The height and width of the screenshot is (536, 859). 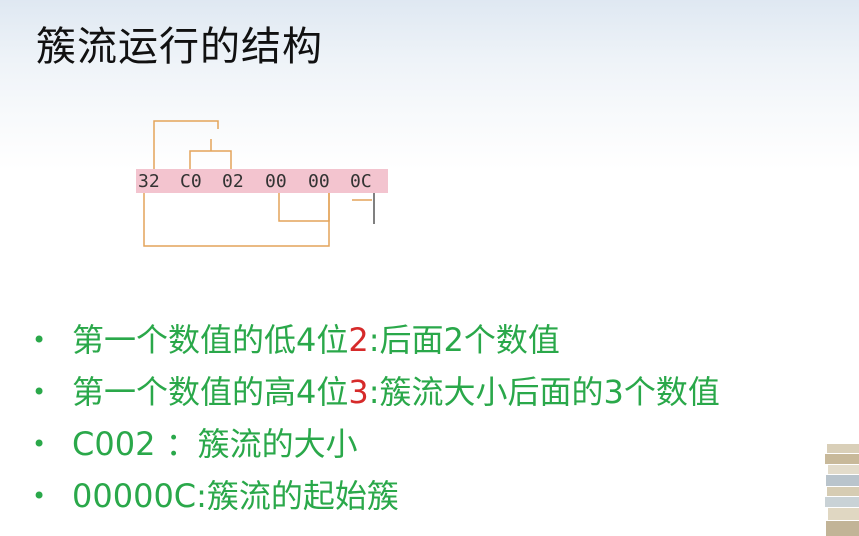 What do you see at coordinates (191, 181) in the screenshot?
I see `hex-byte: C0` at bounding box center [191, 181].